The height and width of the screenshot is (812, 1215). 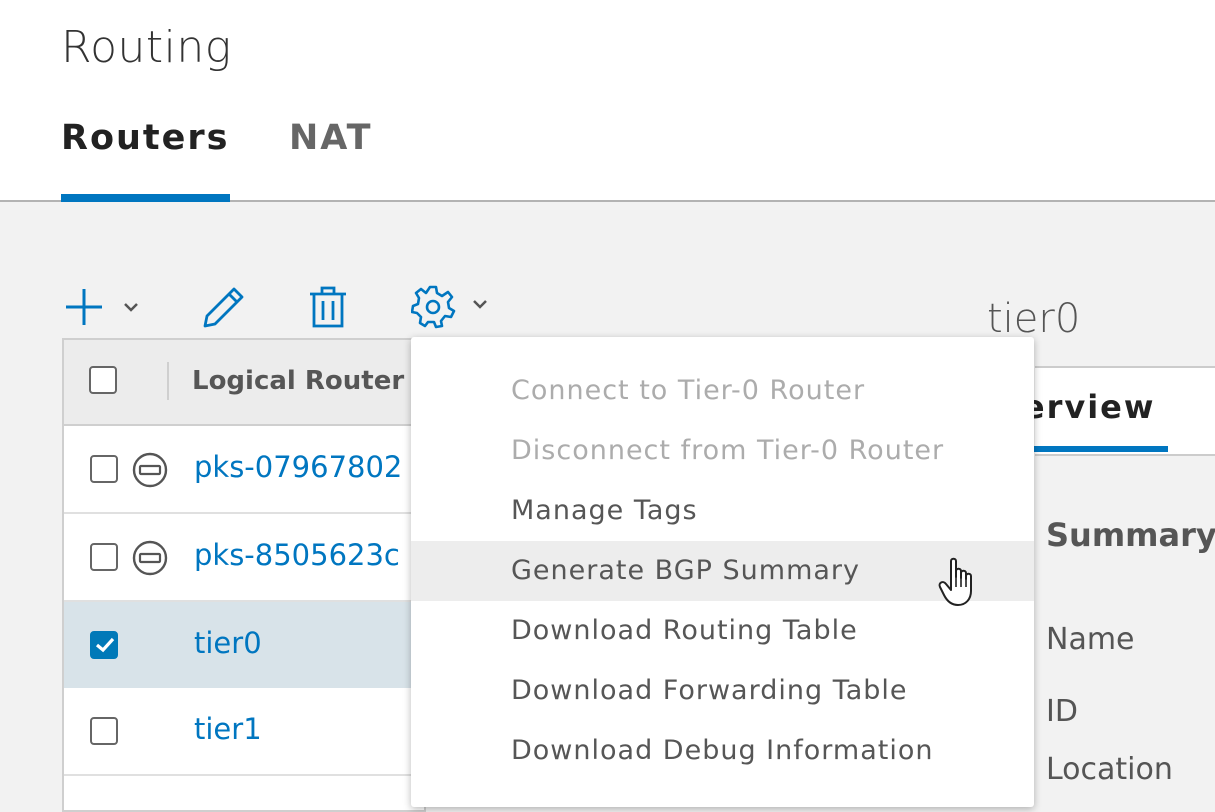 What do you see at coordinates (298, 381) in the screenshot?
I see `column-header-logical-router: Logical Router` at bounding box center [298, 381].